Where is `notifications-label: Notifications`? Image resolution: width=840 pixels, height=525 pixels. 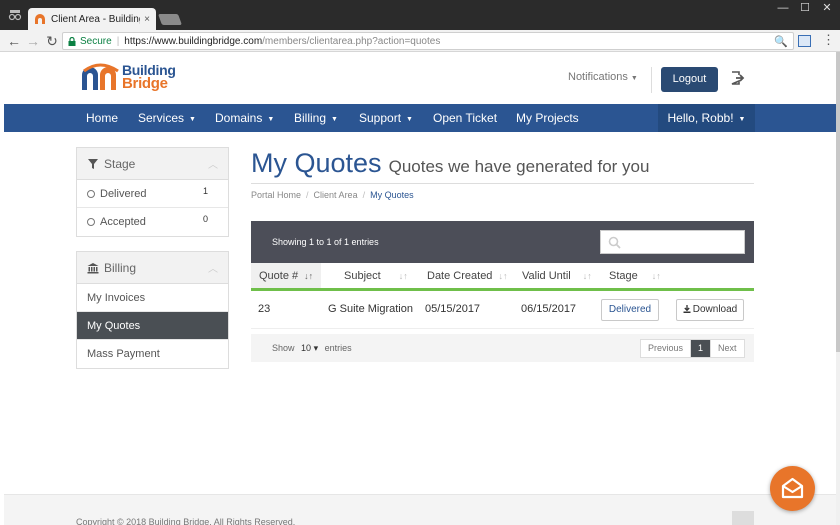
notifications-label: Notifications is located at coordinates (598, 77).